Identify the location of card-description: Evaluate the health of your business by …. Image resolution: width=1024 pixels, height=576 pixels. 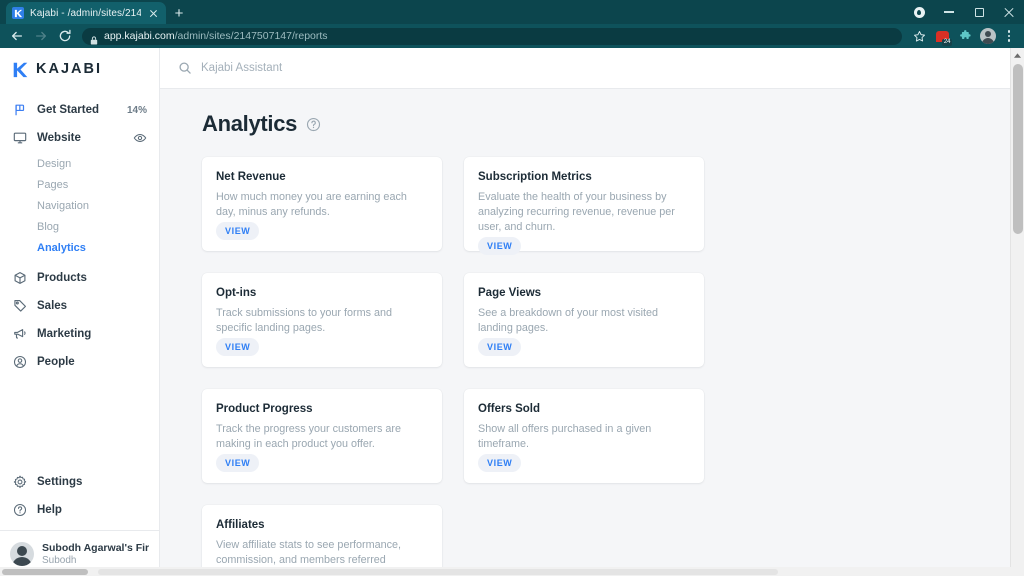
(576, 212).